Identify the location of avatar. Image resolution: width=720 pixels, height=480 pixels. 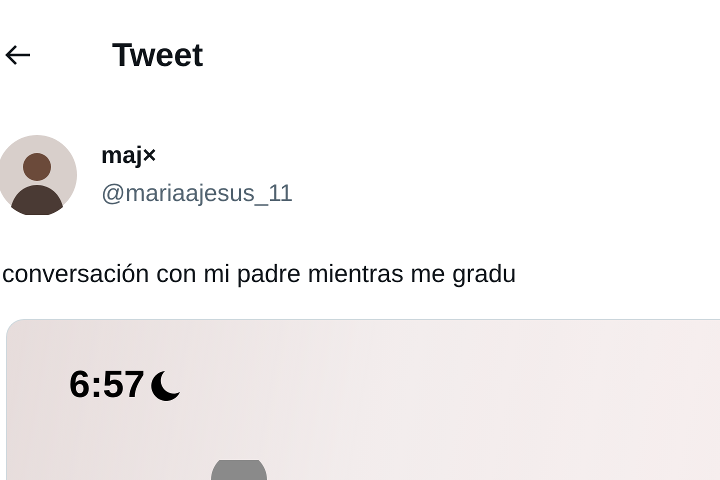
(38, 175).